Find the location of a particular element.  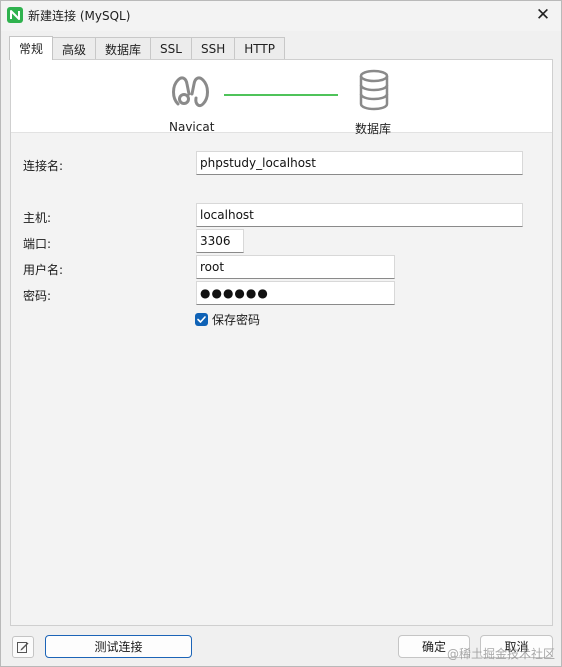

tab-databases: 数据库 is located at coordinates (123, 48).